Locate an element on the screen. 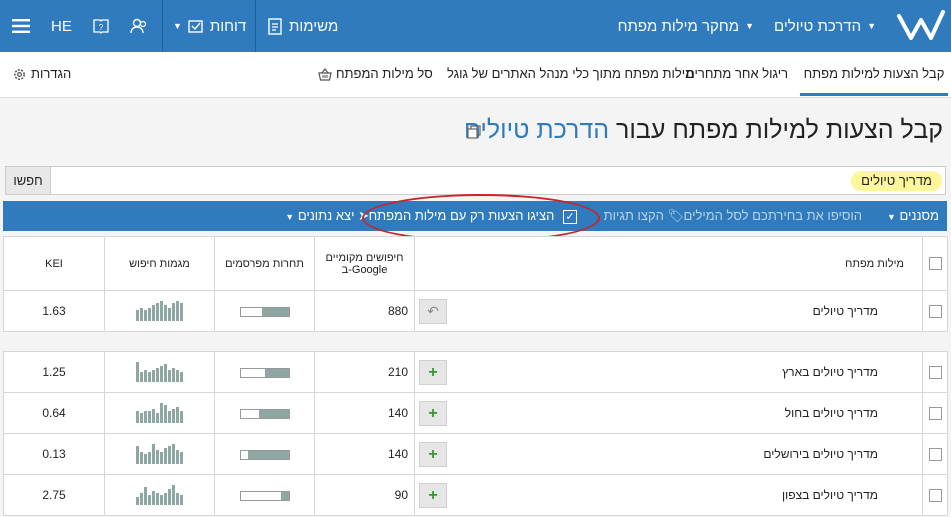 The width and height of the screenshot is (951, 517). settings-link: הגדרות is located at coordinates (41, 74).